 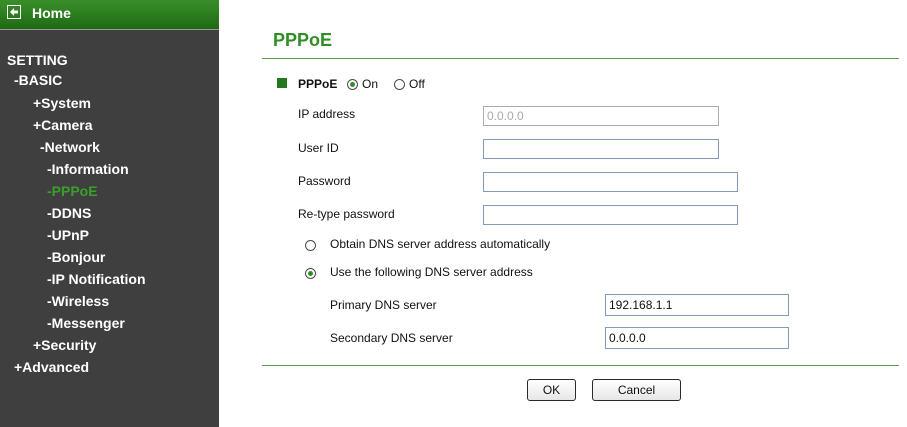 What do you see at coordinates (86, 323) in the screenshot?
I see `sidebar-item-messenger: -Messenger` at bounding box center [86, 323].